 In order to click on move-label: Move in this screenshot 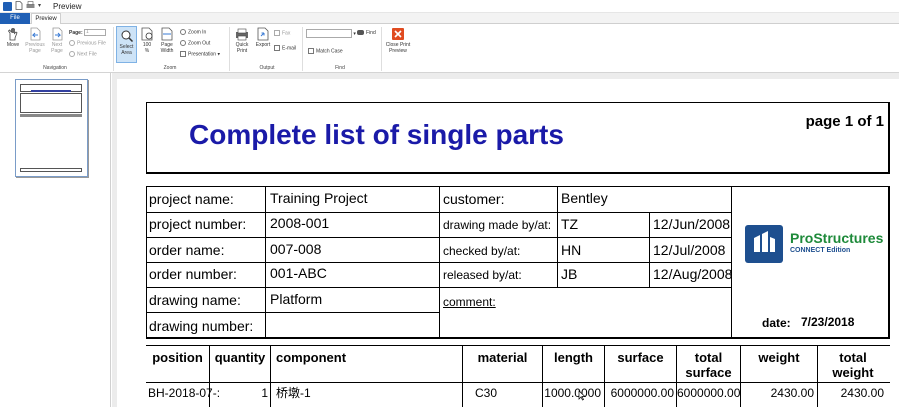, I will do `click(13, 45)`.